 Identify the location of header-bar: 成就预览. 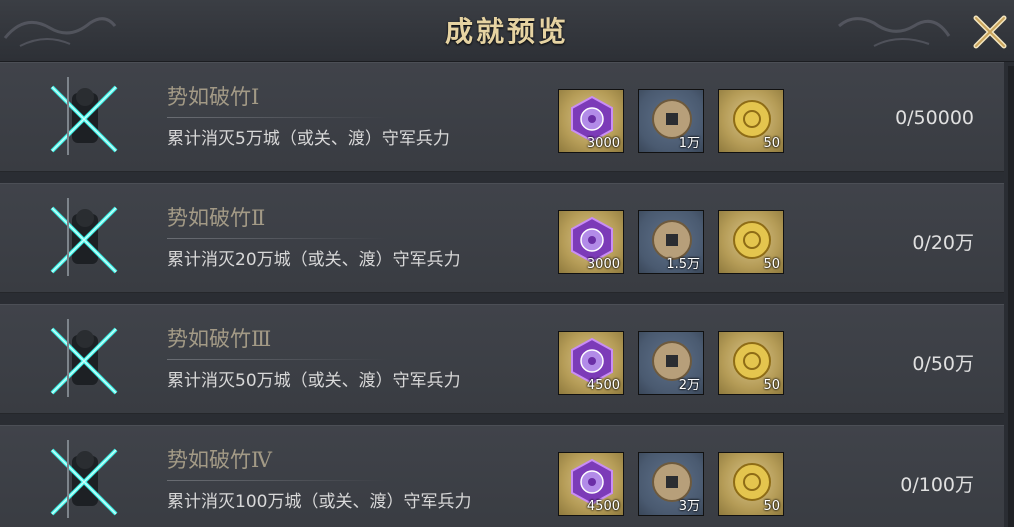
(507, 31).